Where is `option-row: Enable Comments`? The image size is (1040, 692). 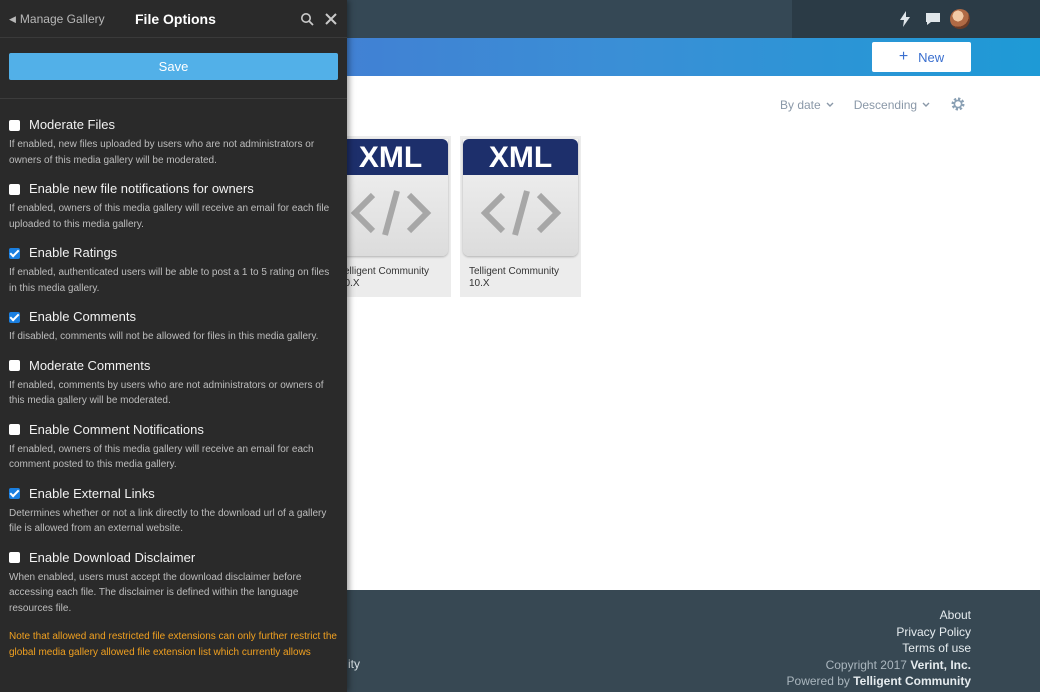
option-row: Enable Comments is located at coordinates (173, 317).